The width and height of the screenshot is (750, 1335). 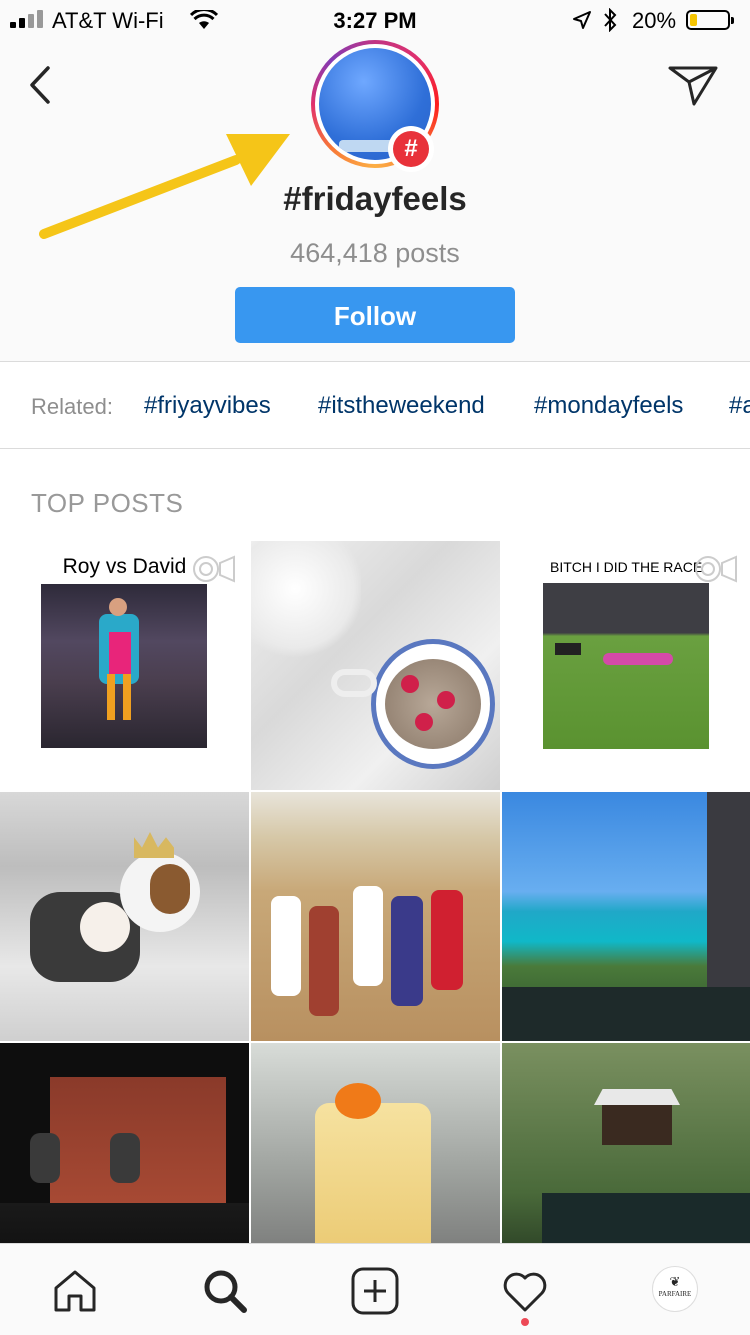 I want to click on bluetooth-icon, so click(x=610, y=20).